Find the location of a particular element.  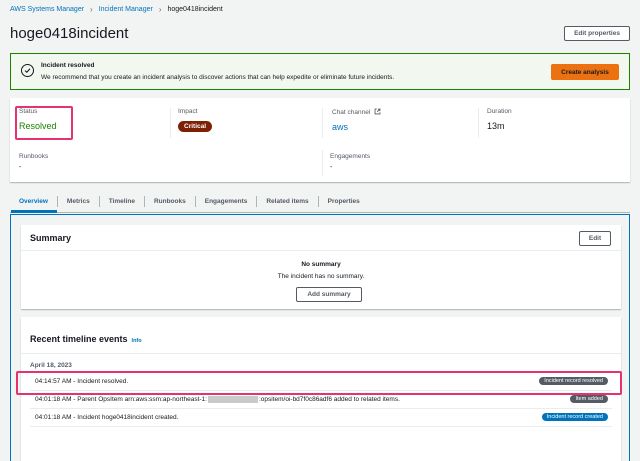

chat-channel-field: Chat channel aws is located at coordinates (356, 120).